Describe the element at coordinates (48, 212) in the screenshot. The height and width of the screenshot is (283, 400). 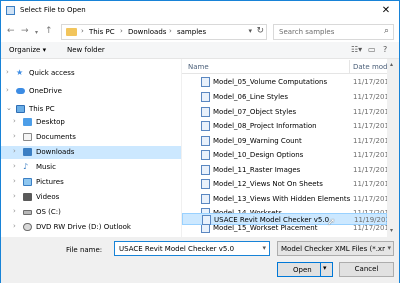
I see `nav-item-label: OS (C:)` at that location.